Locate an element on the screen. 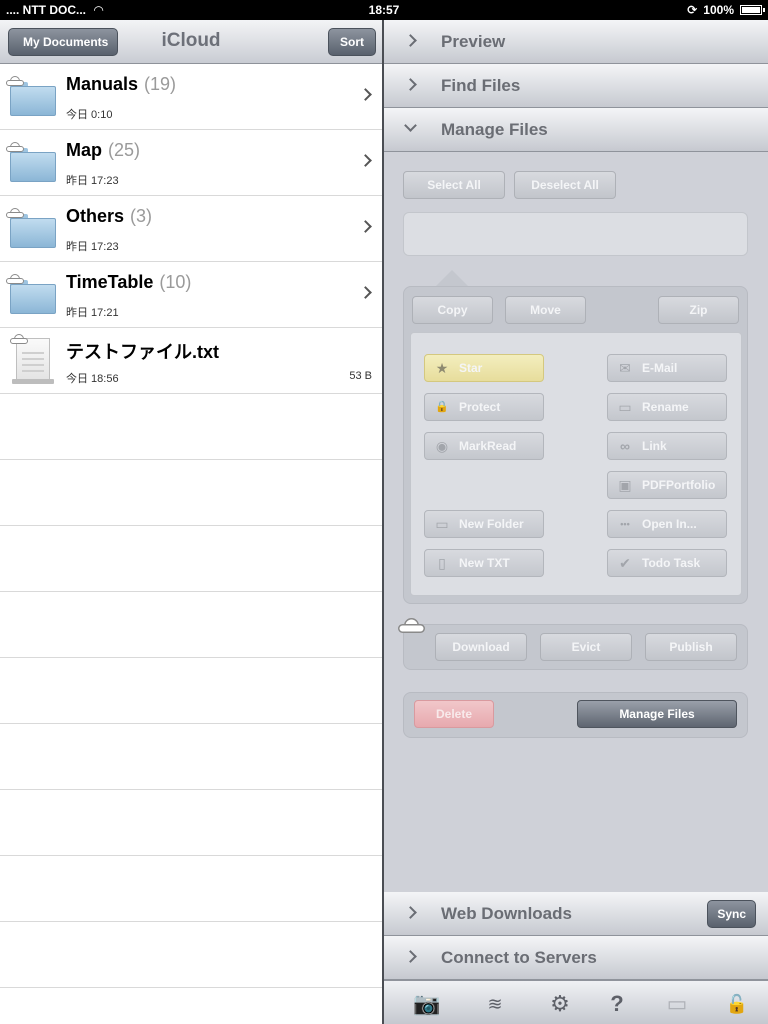 The width and height of the screenshot is (768, 1024). text-file-icon is located at coordinates (33, 361).